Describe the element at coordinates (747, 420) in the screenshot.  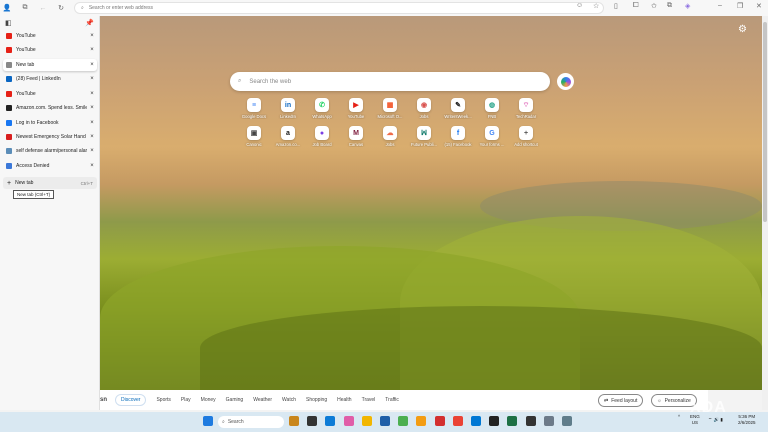
I see `clock: 5:36 PM 2/6/2025` at that location.